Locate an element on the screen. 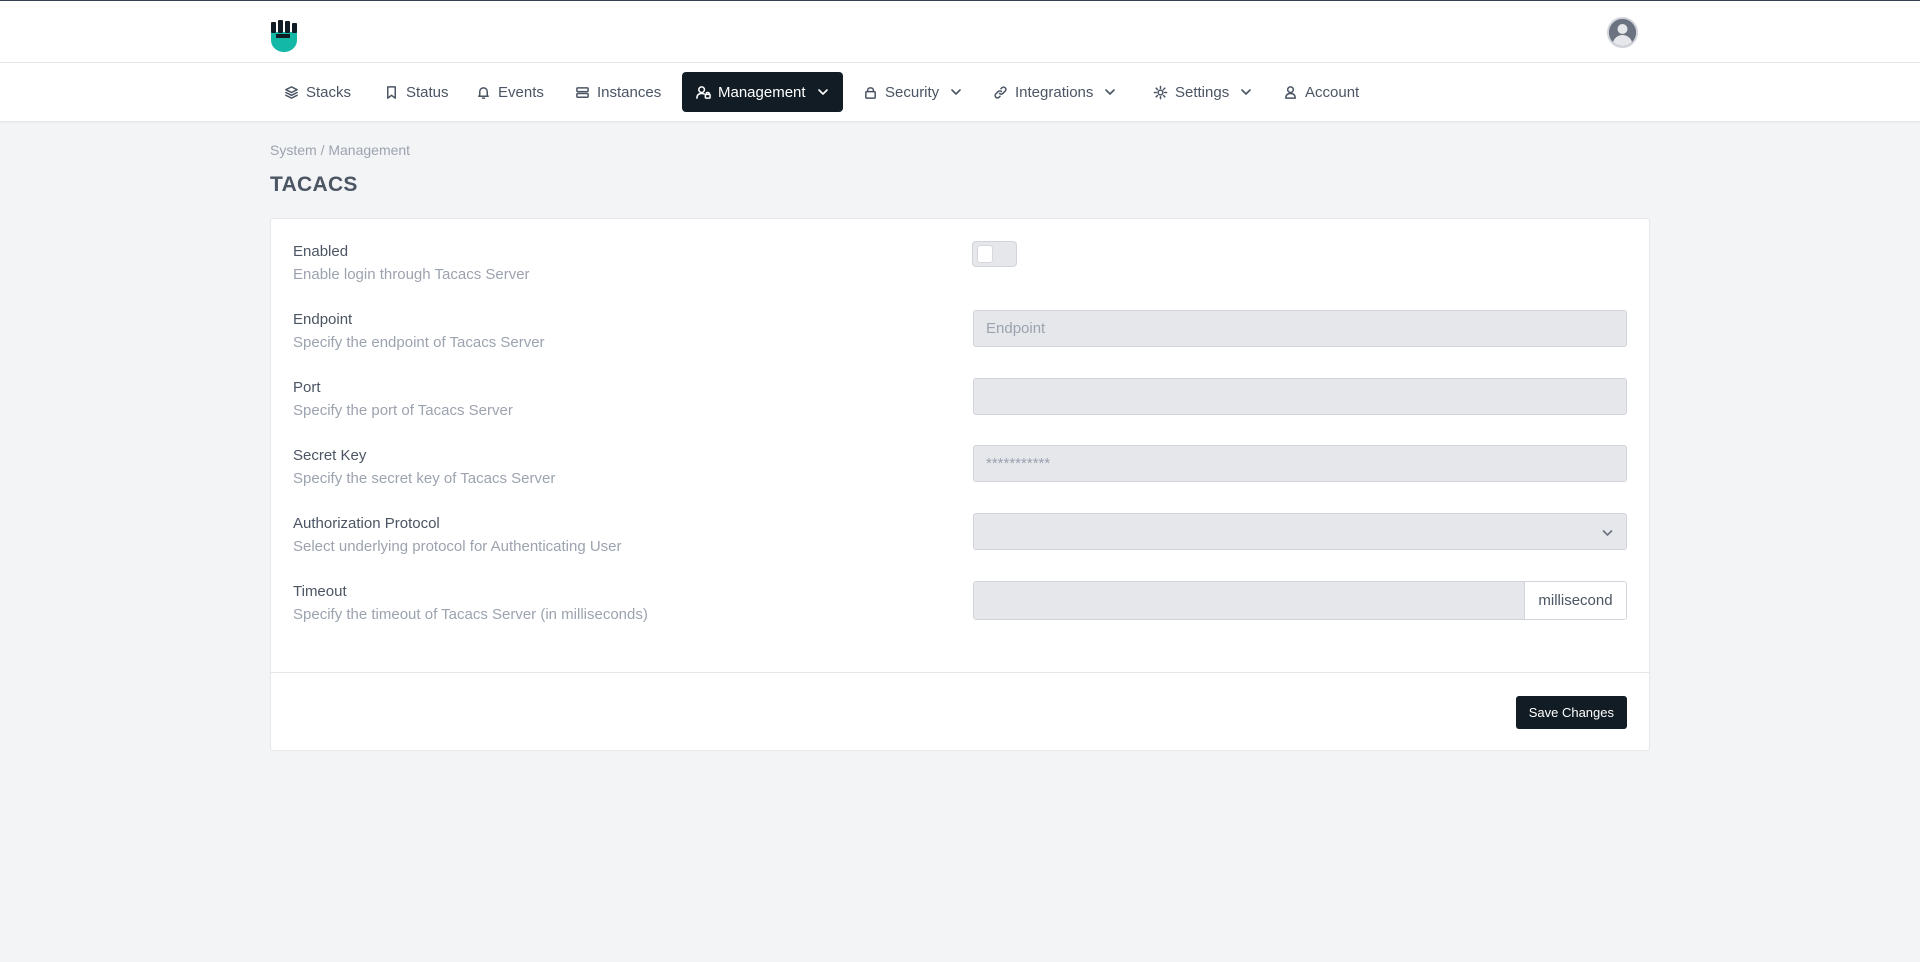  nav-item-account: Account is located at coordinates (1321, 92).